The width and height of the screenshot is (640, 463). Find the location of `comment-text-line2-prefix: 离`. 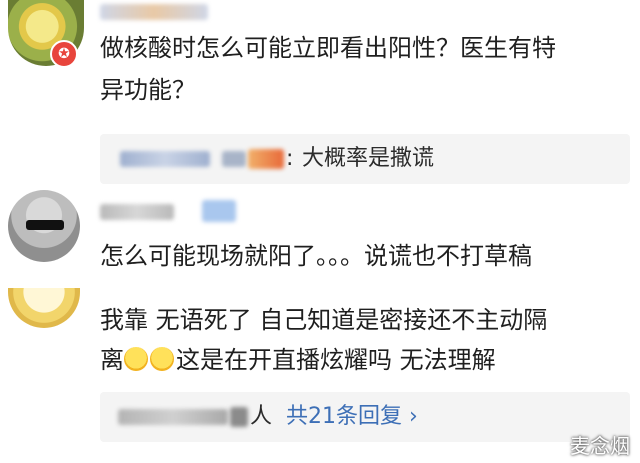

comment-text-line2-prefix: 离 is located at coordinates (112, 360).